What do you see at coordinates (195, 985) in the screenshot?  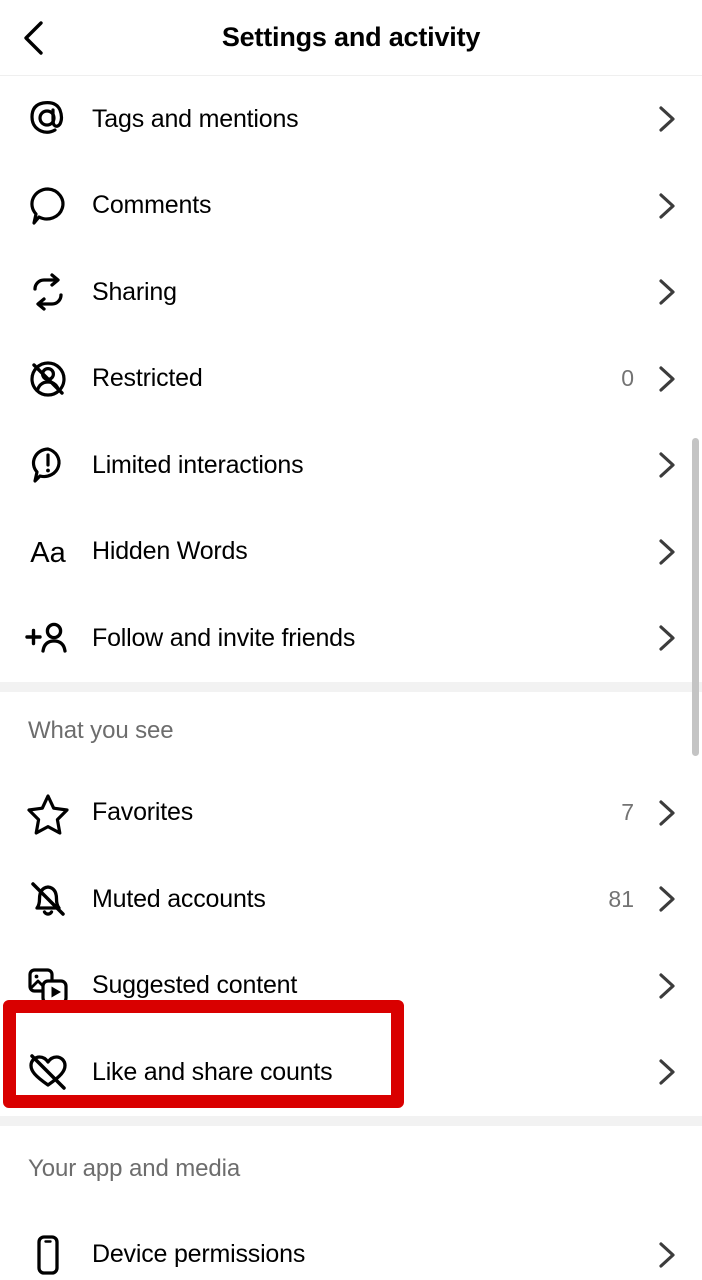 I see `list-item-label: Suggested content` at bounding box center [195, 985].